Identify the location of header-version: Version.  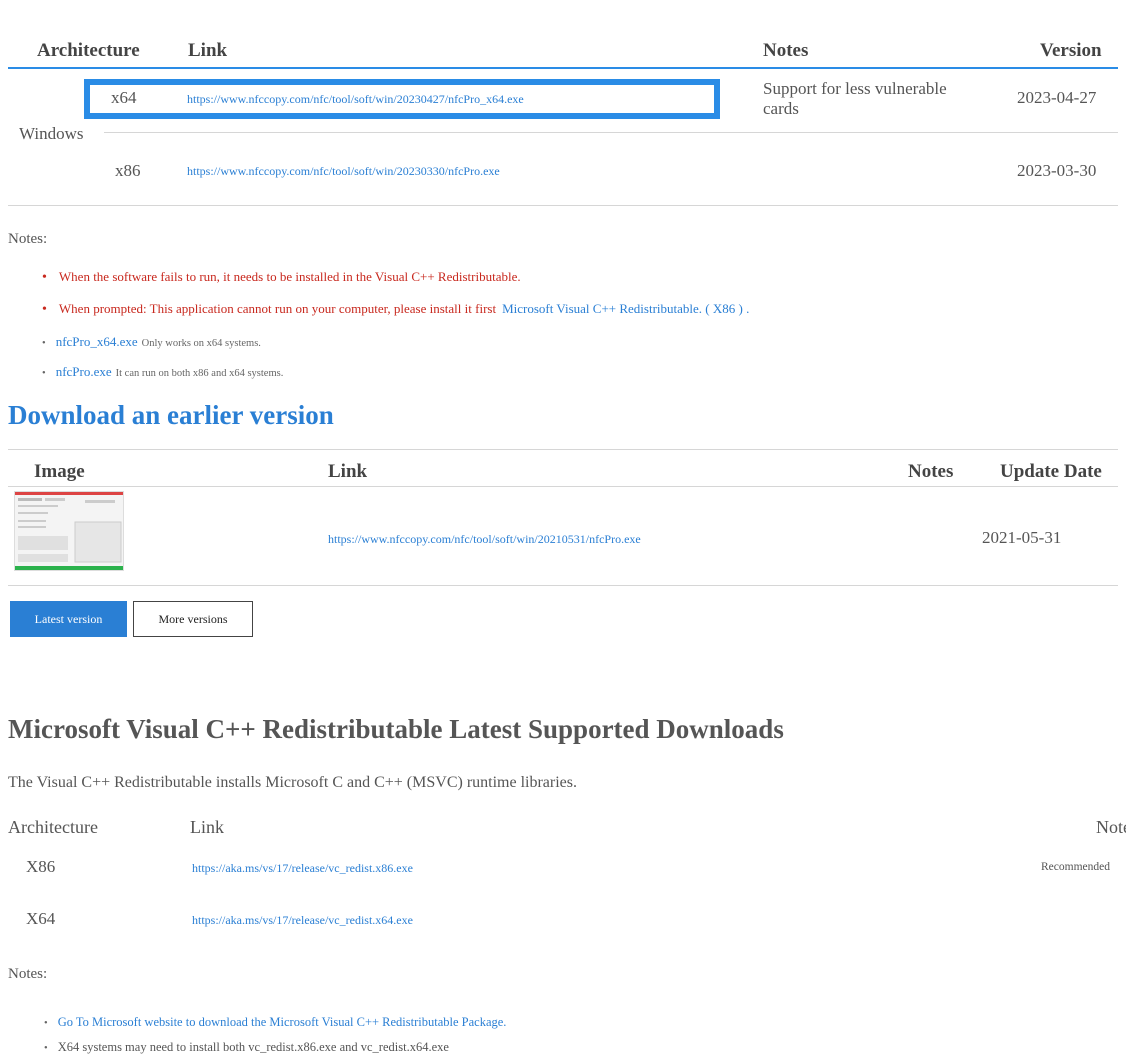
(1071, 50).